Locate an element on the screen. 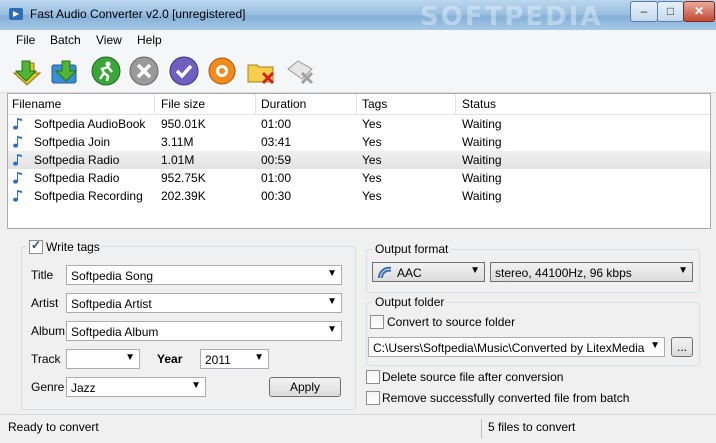 This screenshot has width=716, height=443. list-header: Filename File size Duration Tags Status is located at coordinates (359, 104).